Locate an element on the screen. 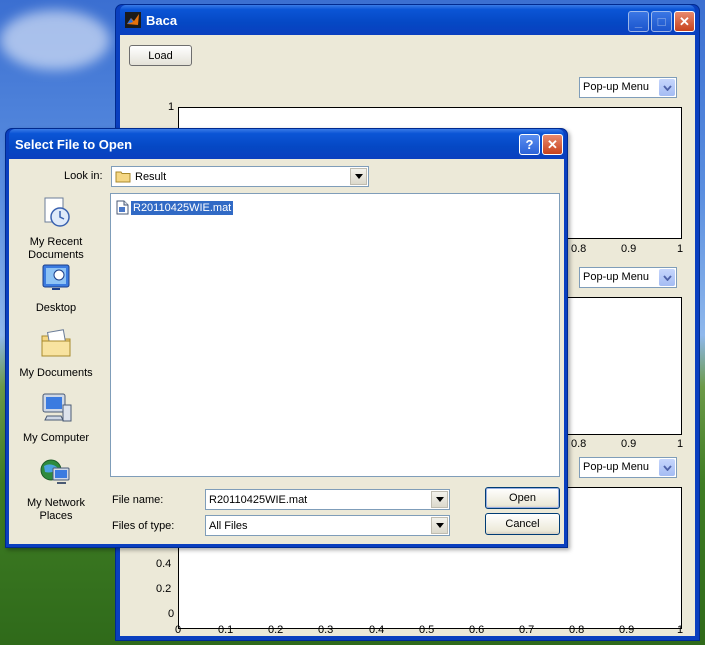 This screenshot has height=645, width=705. dialog-title-bar: Select File to Open ? ✕ is located at coordinates (286, 144).